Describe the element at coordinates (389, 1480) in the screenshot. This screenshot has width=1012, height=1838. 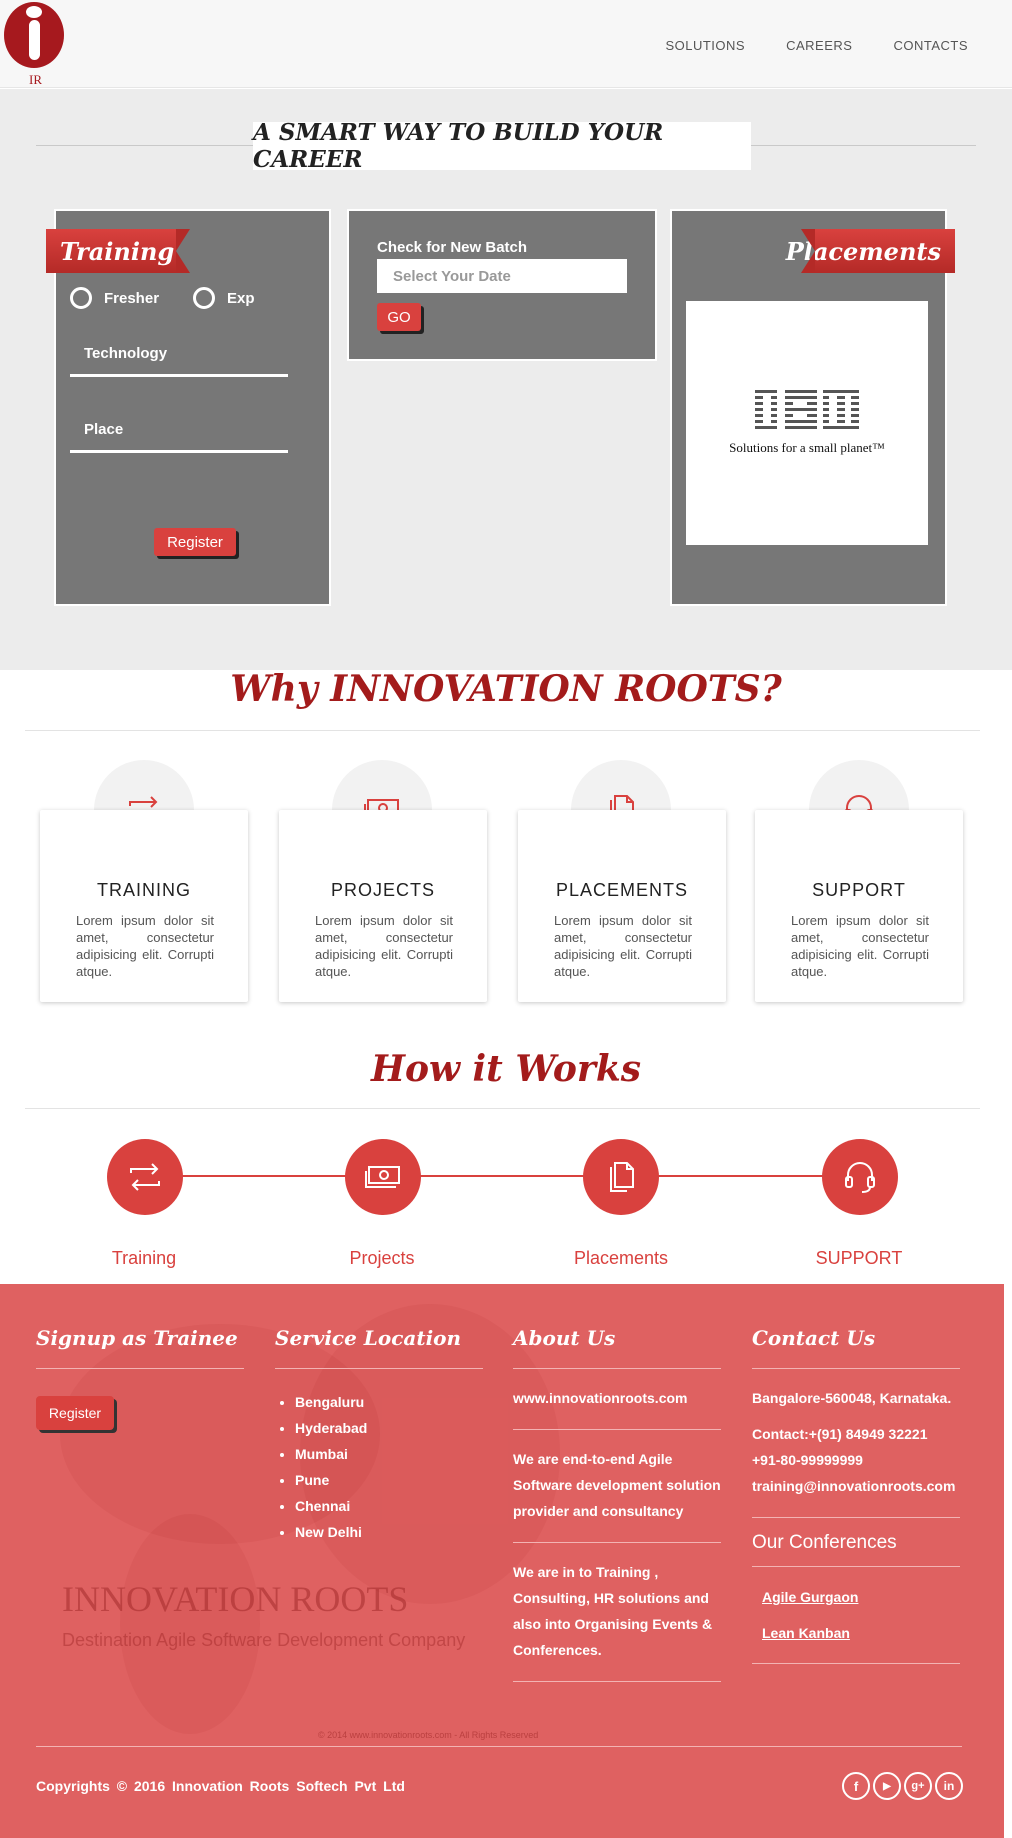
I see `location-item: Pune` at that location.